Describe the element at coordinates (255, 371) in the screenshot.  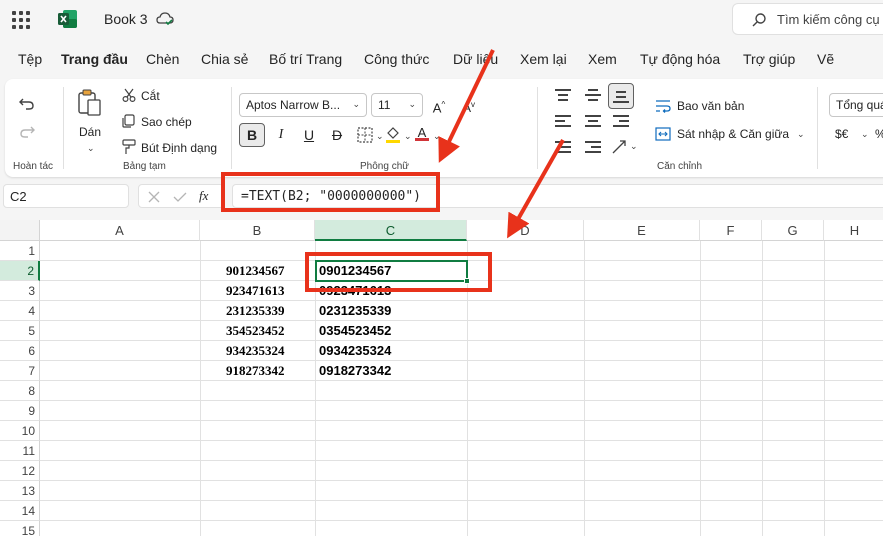
I see `cell-b7: 918273342` at that location.